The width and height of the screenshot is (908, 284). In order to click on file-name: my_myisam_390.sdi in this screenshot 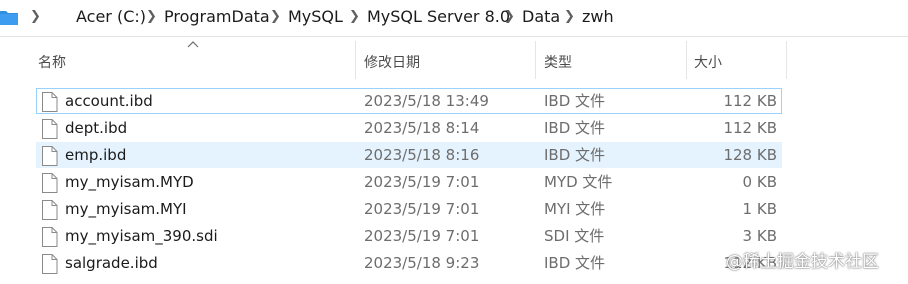, I will do `click(141, 236)`.